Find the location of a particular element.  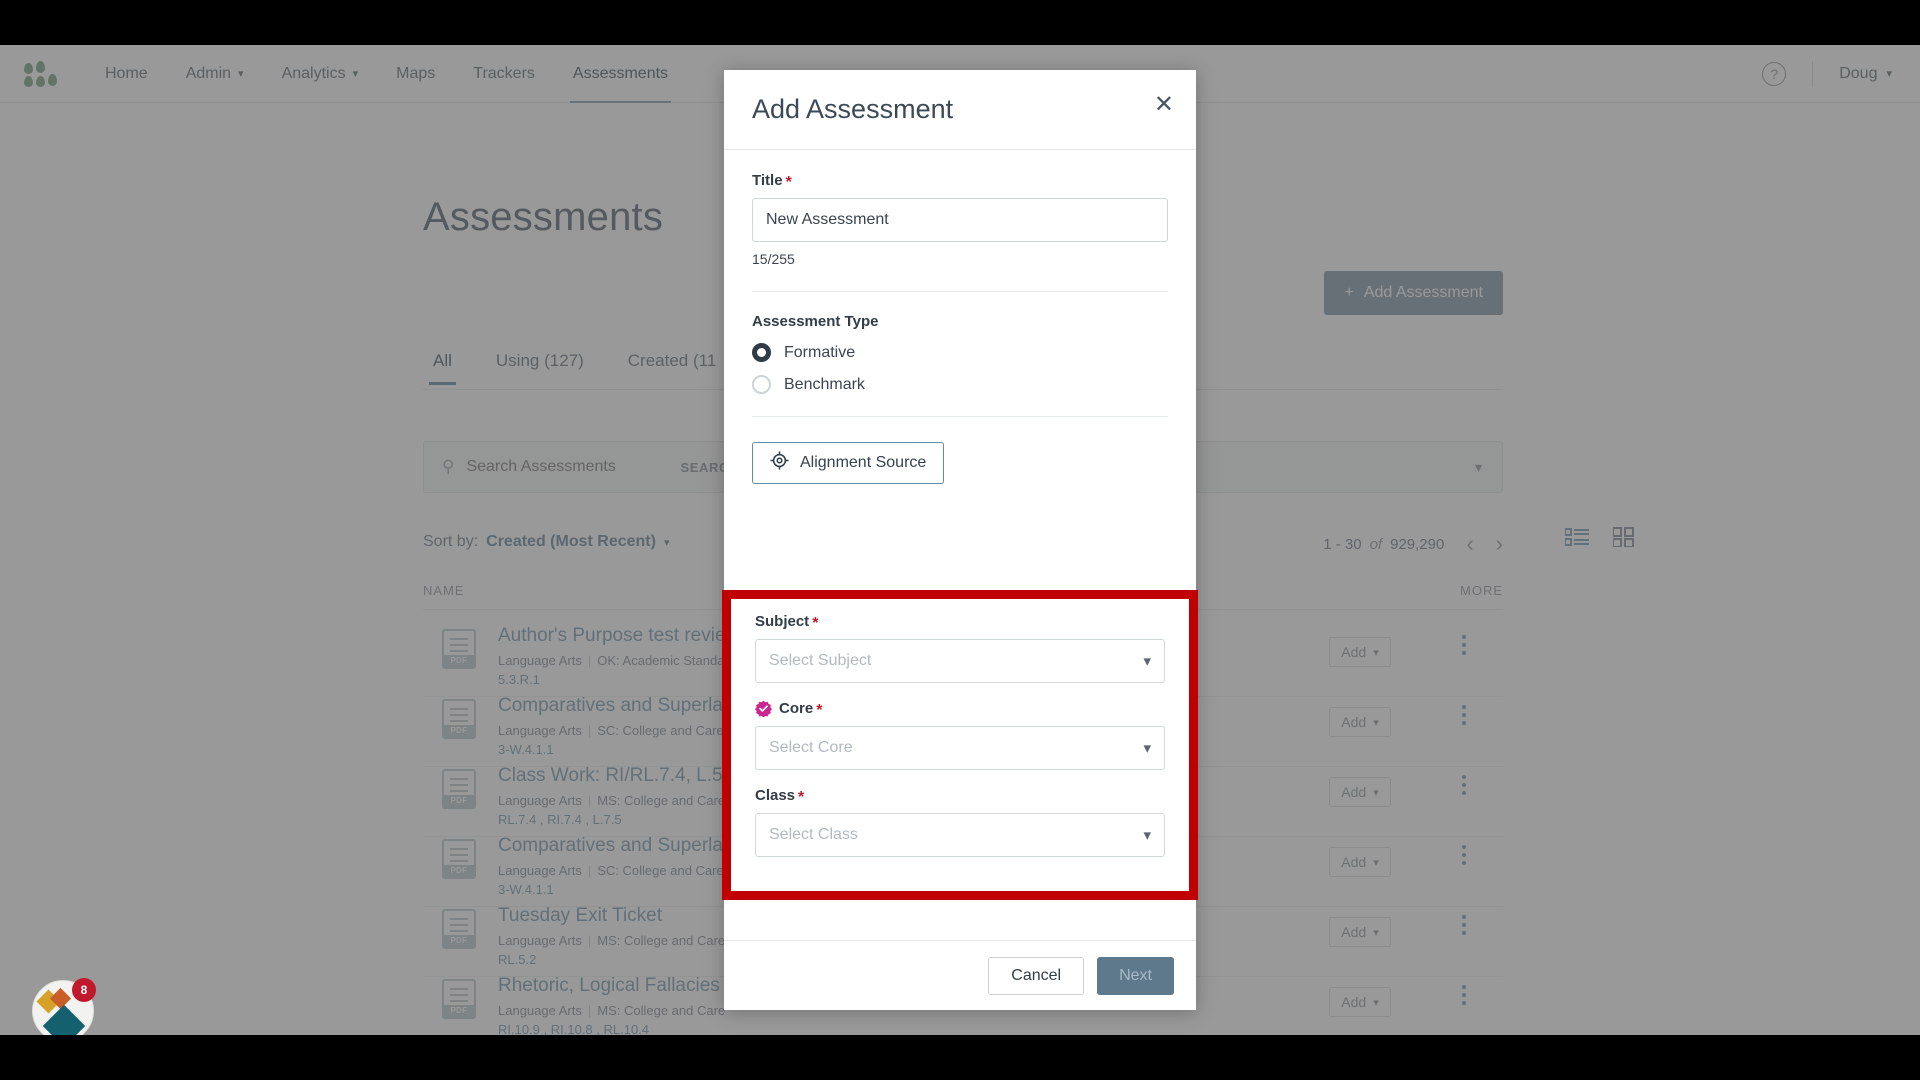

label-text: Assessment Type is located at coordinates (815, 321).